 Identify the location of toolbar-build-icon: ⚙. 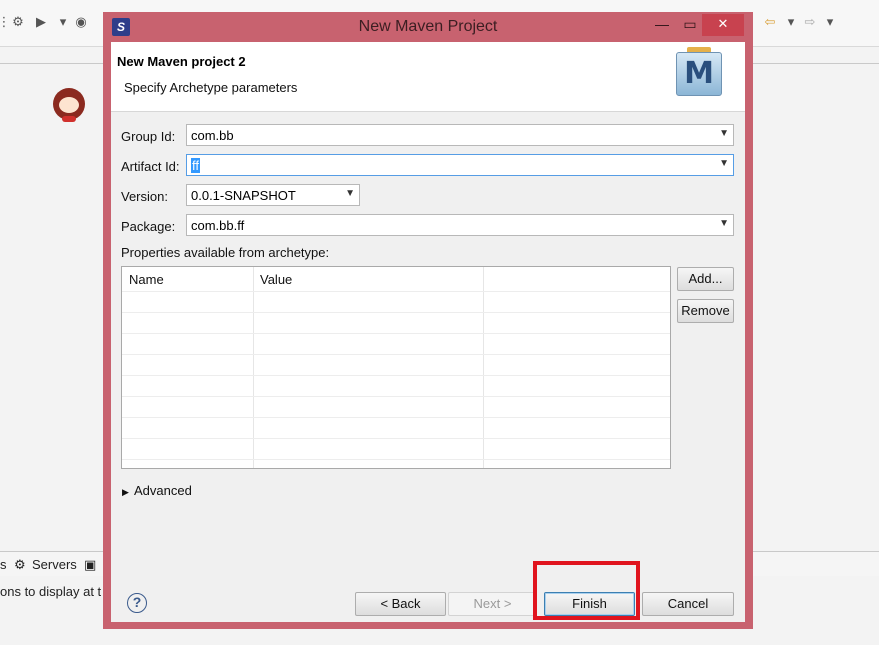
(18, 22).